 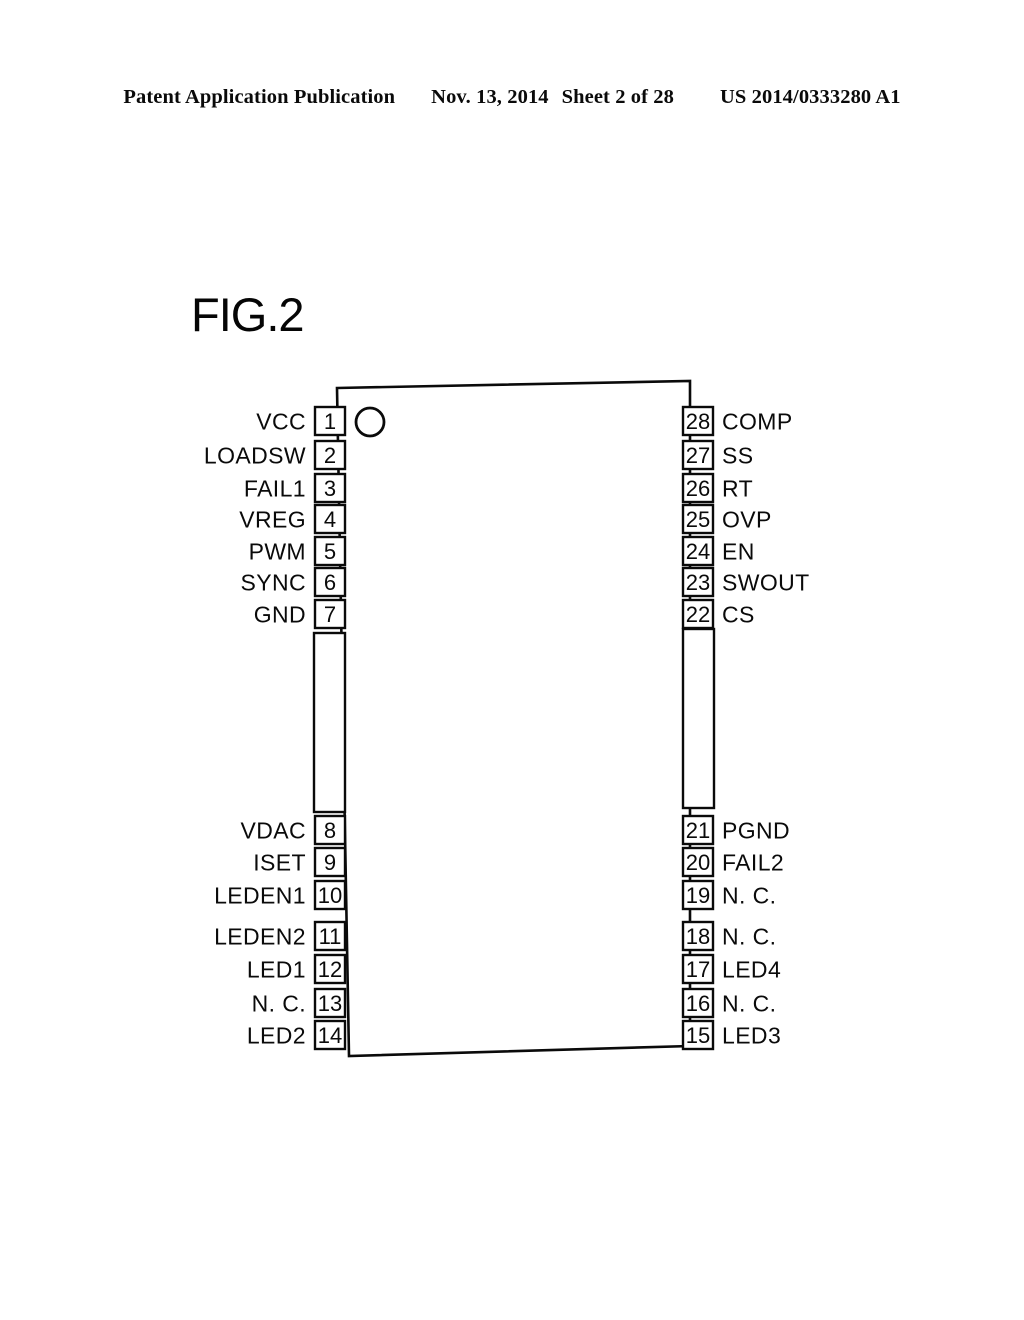 What do you see at coordinates (698, 519) in the screenshot?
I see `pin-number-25: 25` at bounding box center [698, 519].